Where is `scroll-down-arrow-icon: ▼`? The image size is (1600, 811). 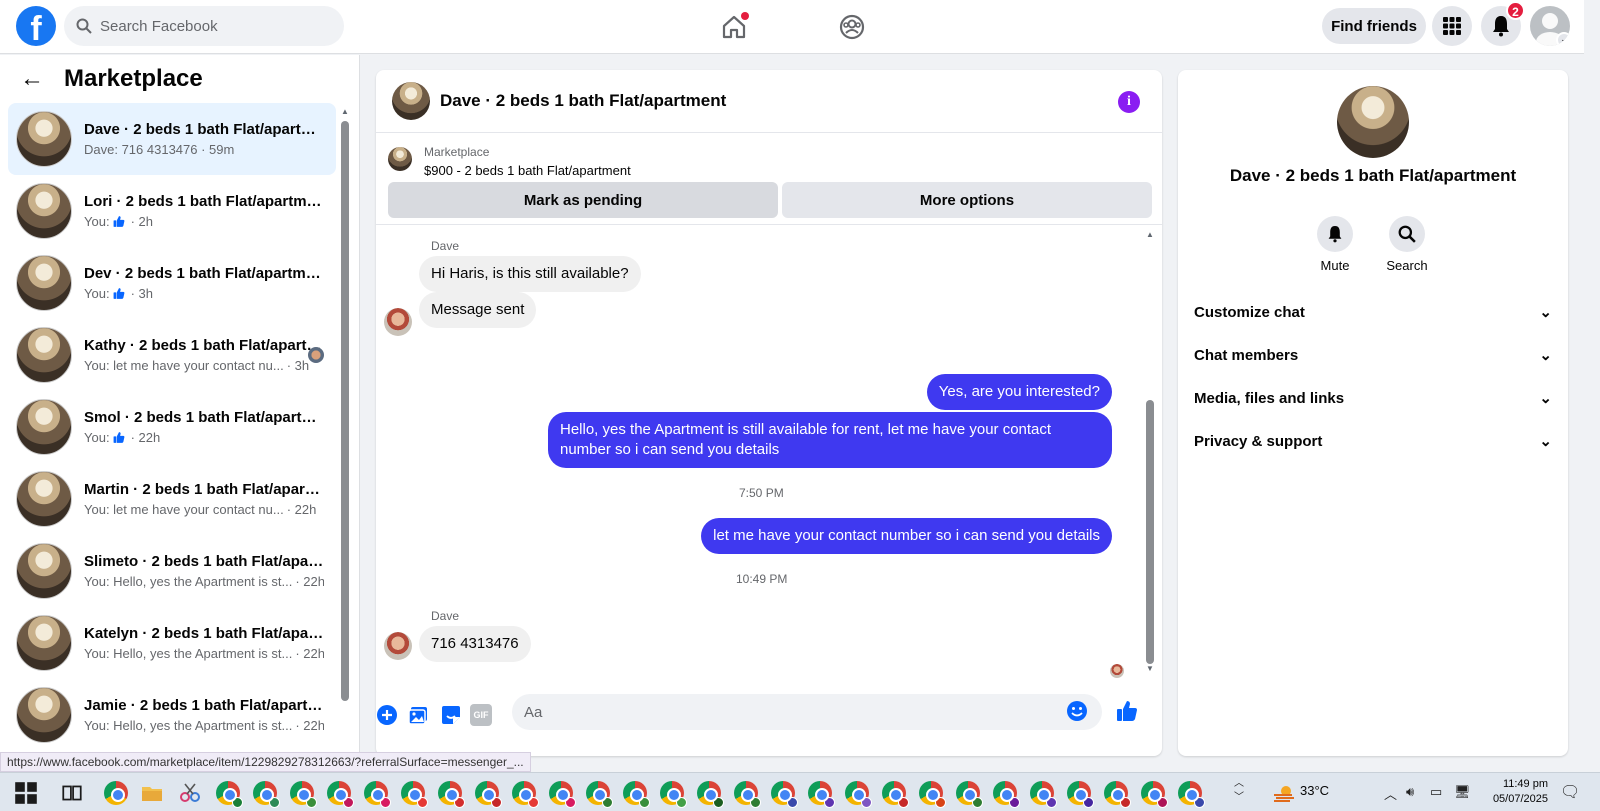 scroll-down-arrow-icon: ▼ is located at coordinates (1150, 668).